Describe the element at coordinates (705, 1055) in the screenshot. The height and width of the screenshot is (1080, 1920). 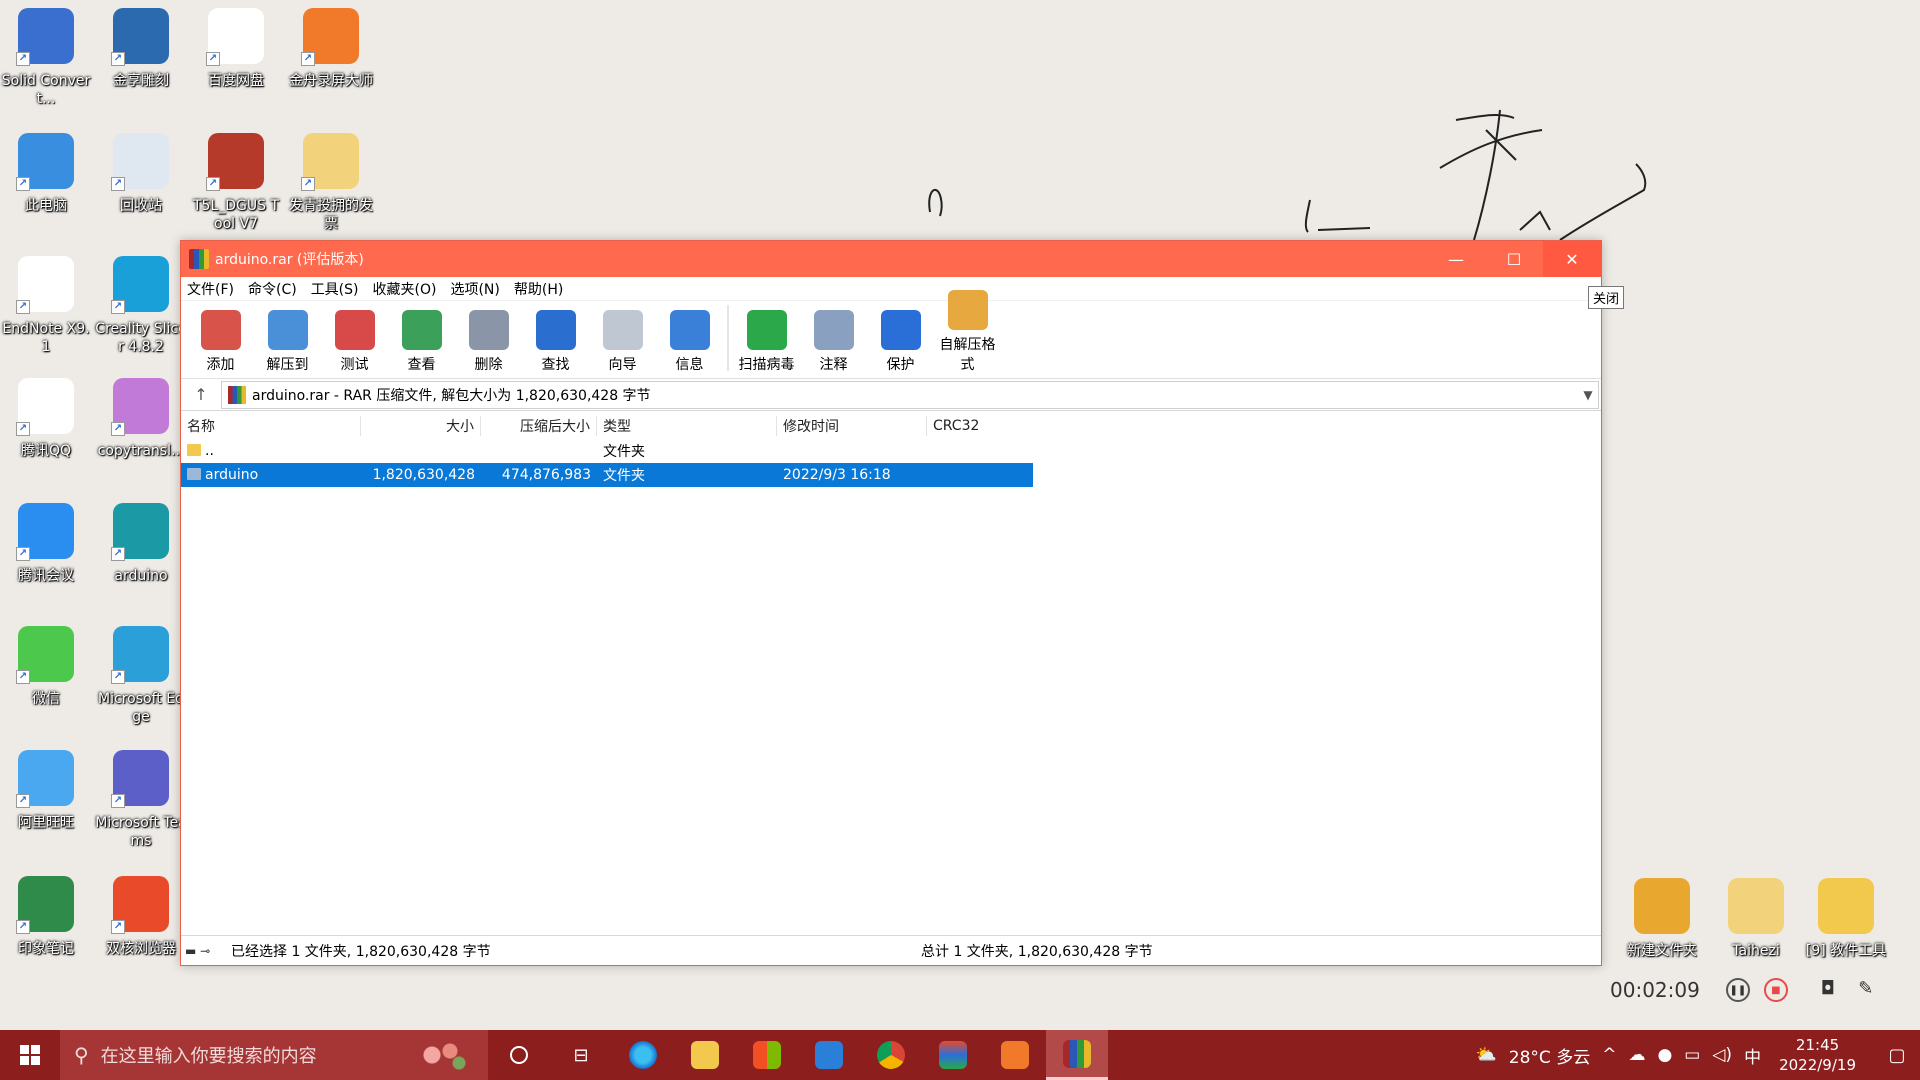
I see `file-explorer-icon` at that location.